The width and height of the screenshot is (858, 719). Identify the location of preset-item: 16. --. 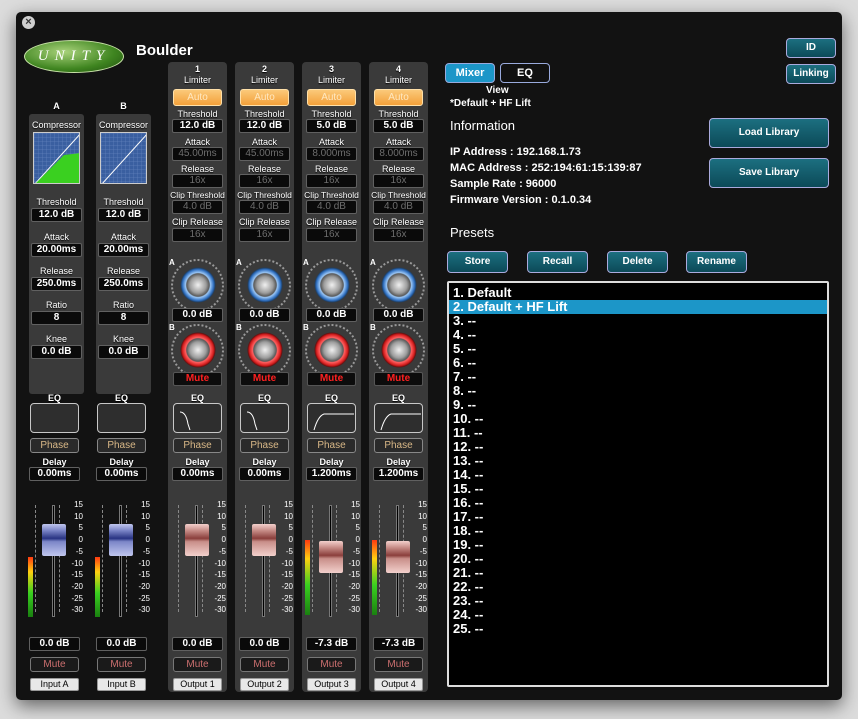
(638, 503).